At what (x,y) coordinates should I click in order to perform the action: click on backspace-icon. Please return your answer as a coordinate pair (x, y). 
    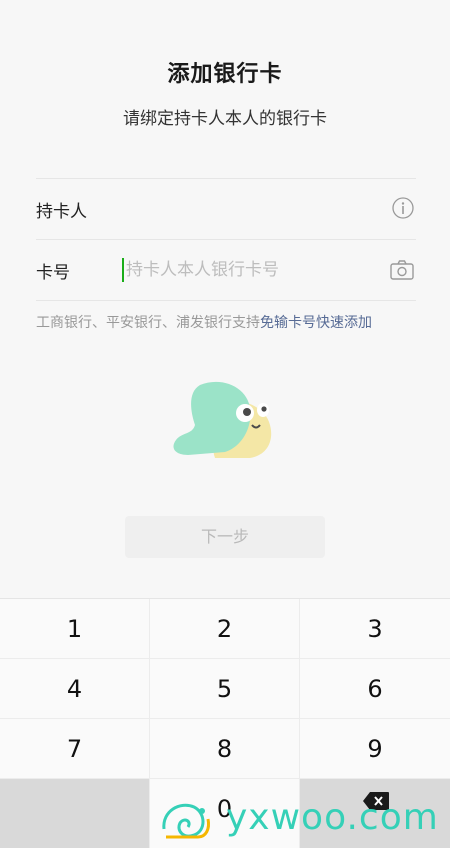
    Looking at the image, I should click on (376, 801).